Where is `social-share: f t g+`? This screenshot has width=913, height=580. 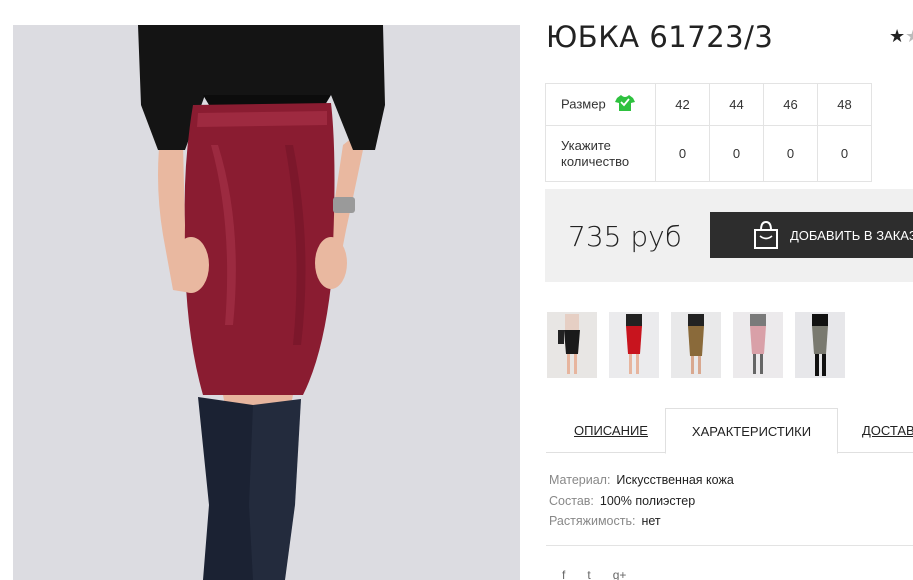
social-share: f t g+ is located at coordinates (594, 574).